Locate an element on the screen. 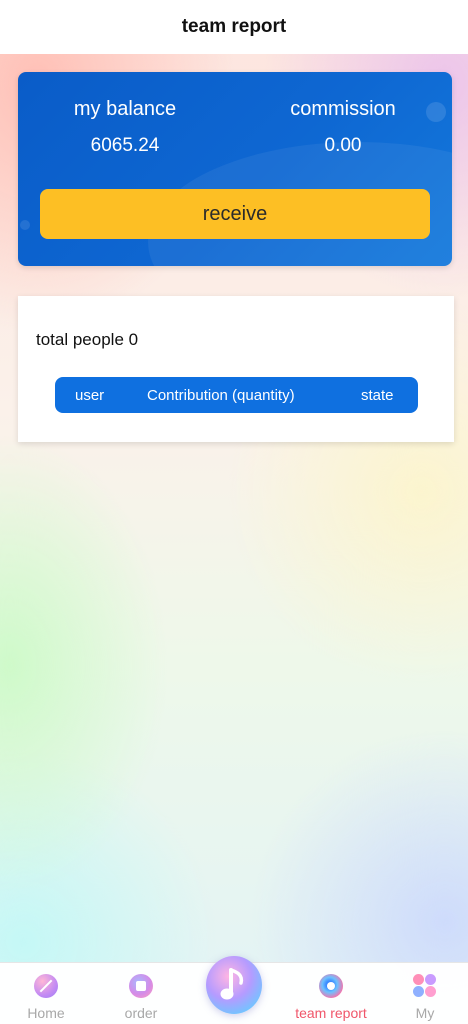 The width and height of the screenshot is (468, 1024). commission-label: commission is located at coordinates (343, 109).